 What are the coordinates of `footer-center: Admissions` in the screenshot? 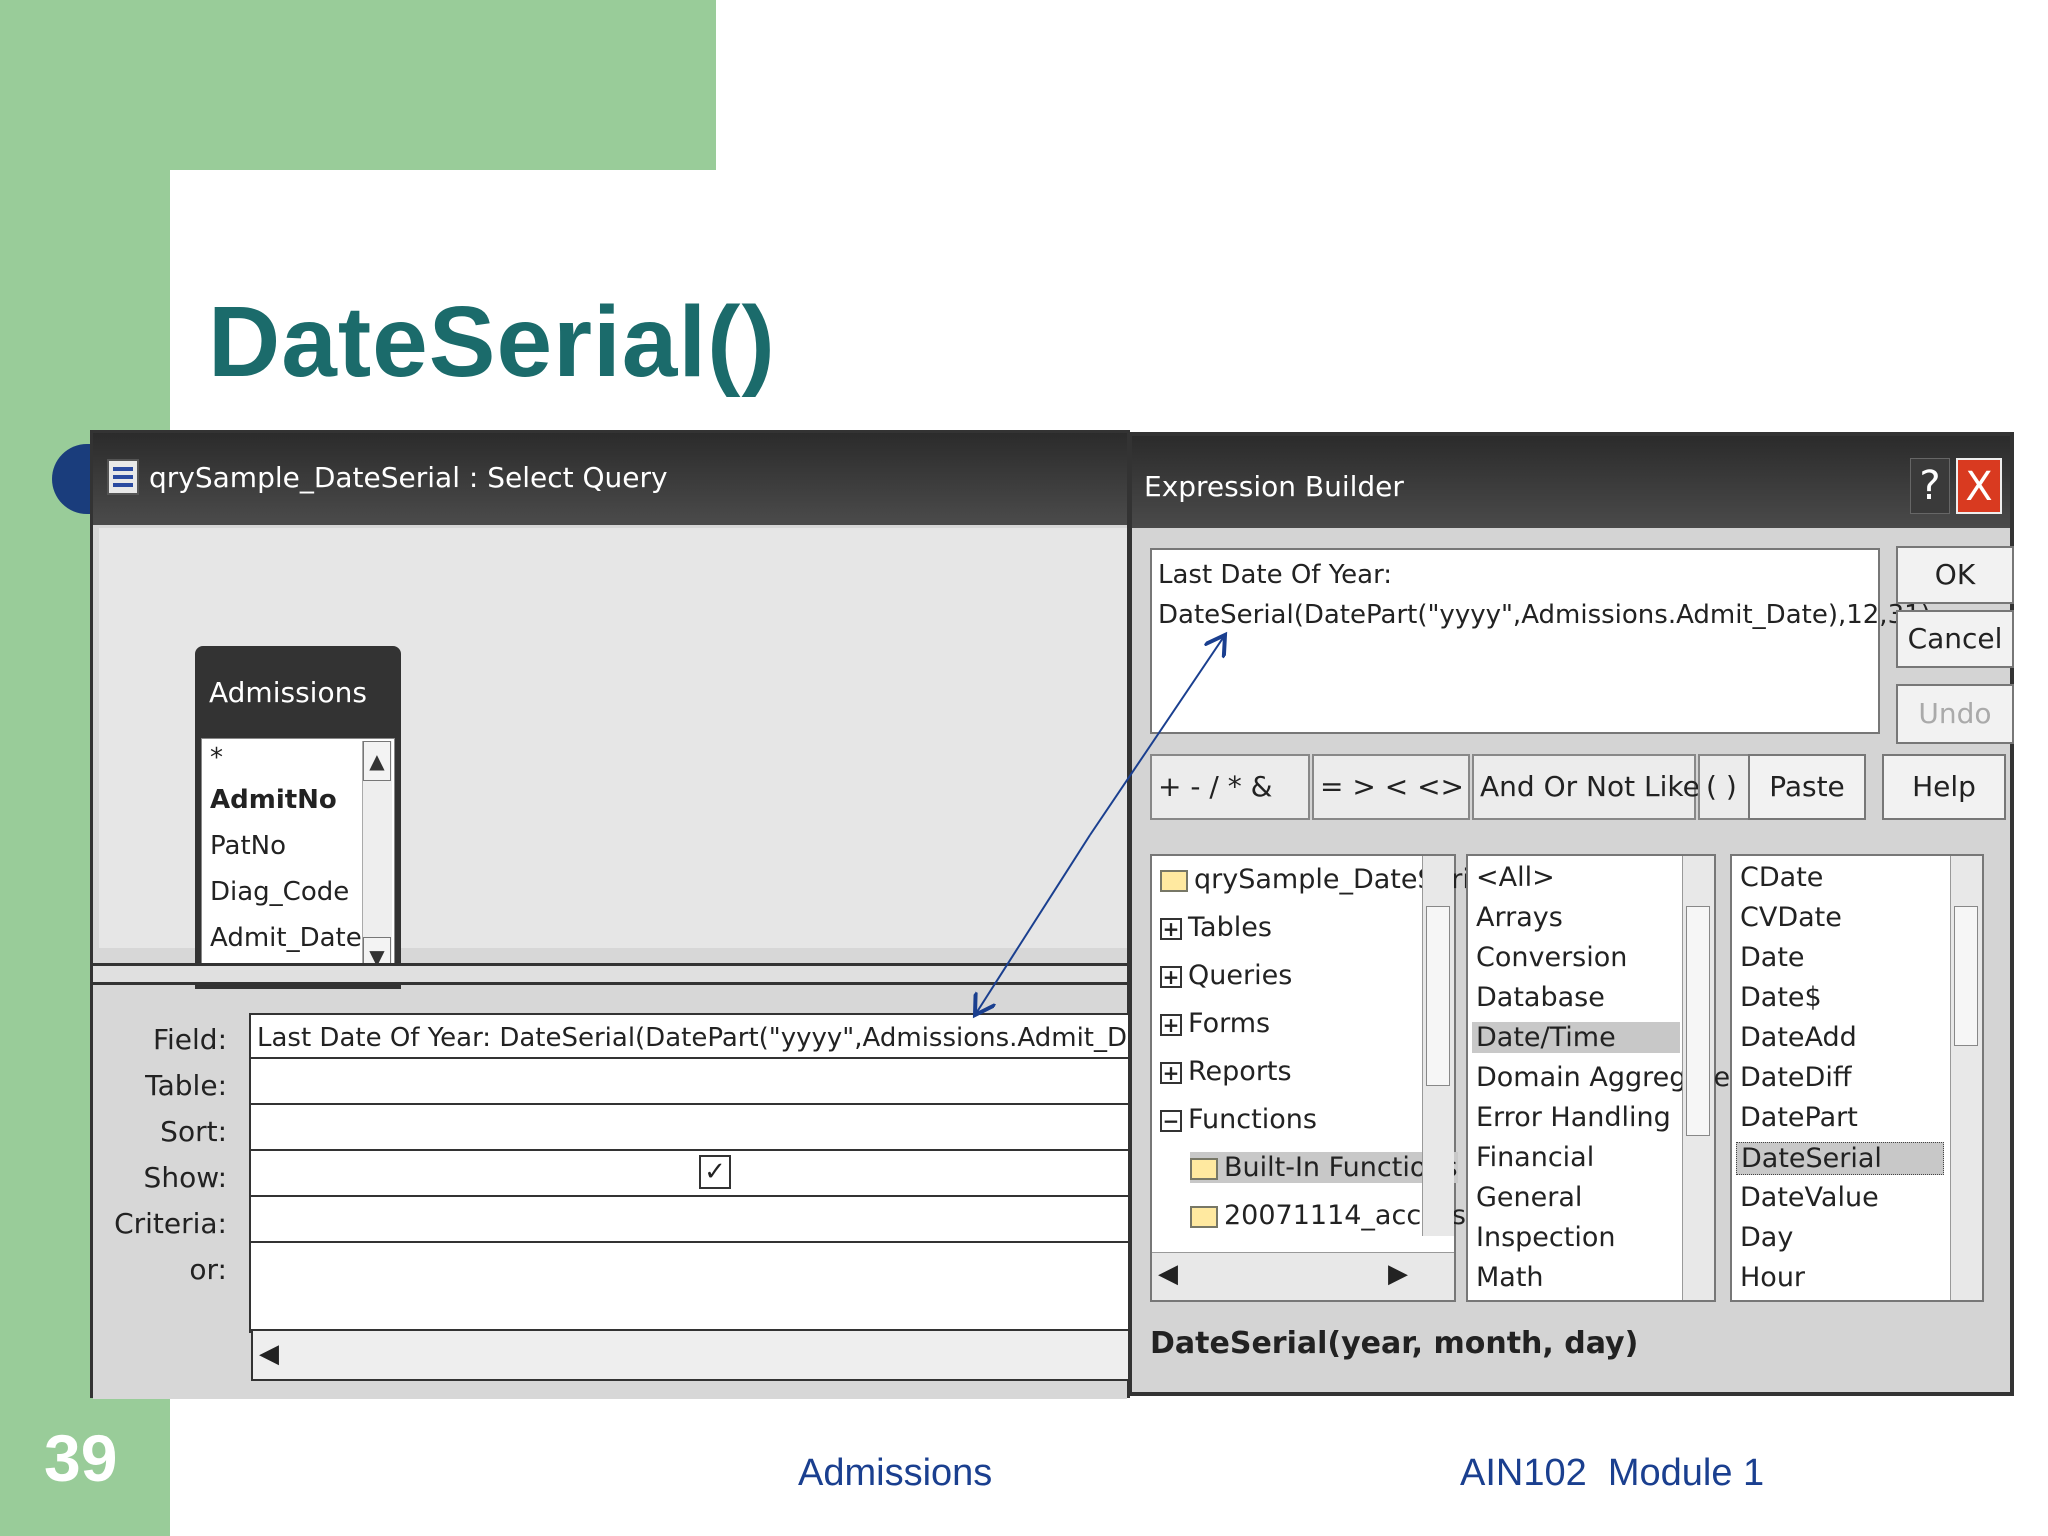 It's located at (895, 1473).